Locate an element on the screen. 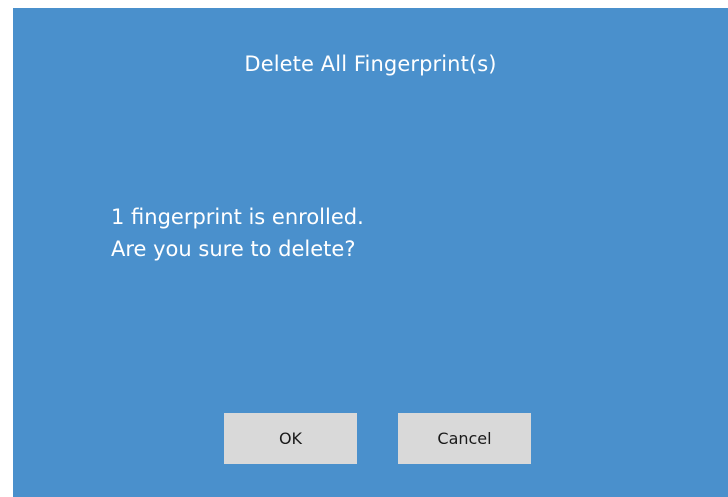 The width and height of the screenshot is (728, 497). dialog-title: Delete All Fingerprint(s) is located at coordinates (370, 64).